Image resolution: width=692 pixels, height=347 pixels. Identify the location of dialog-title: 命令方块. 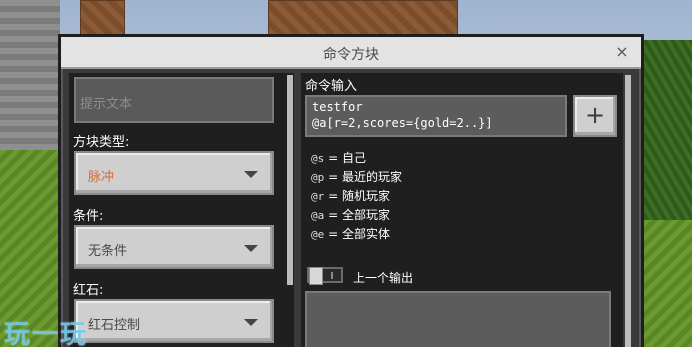
(351, 55).